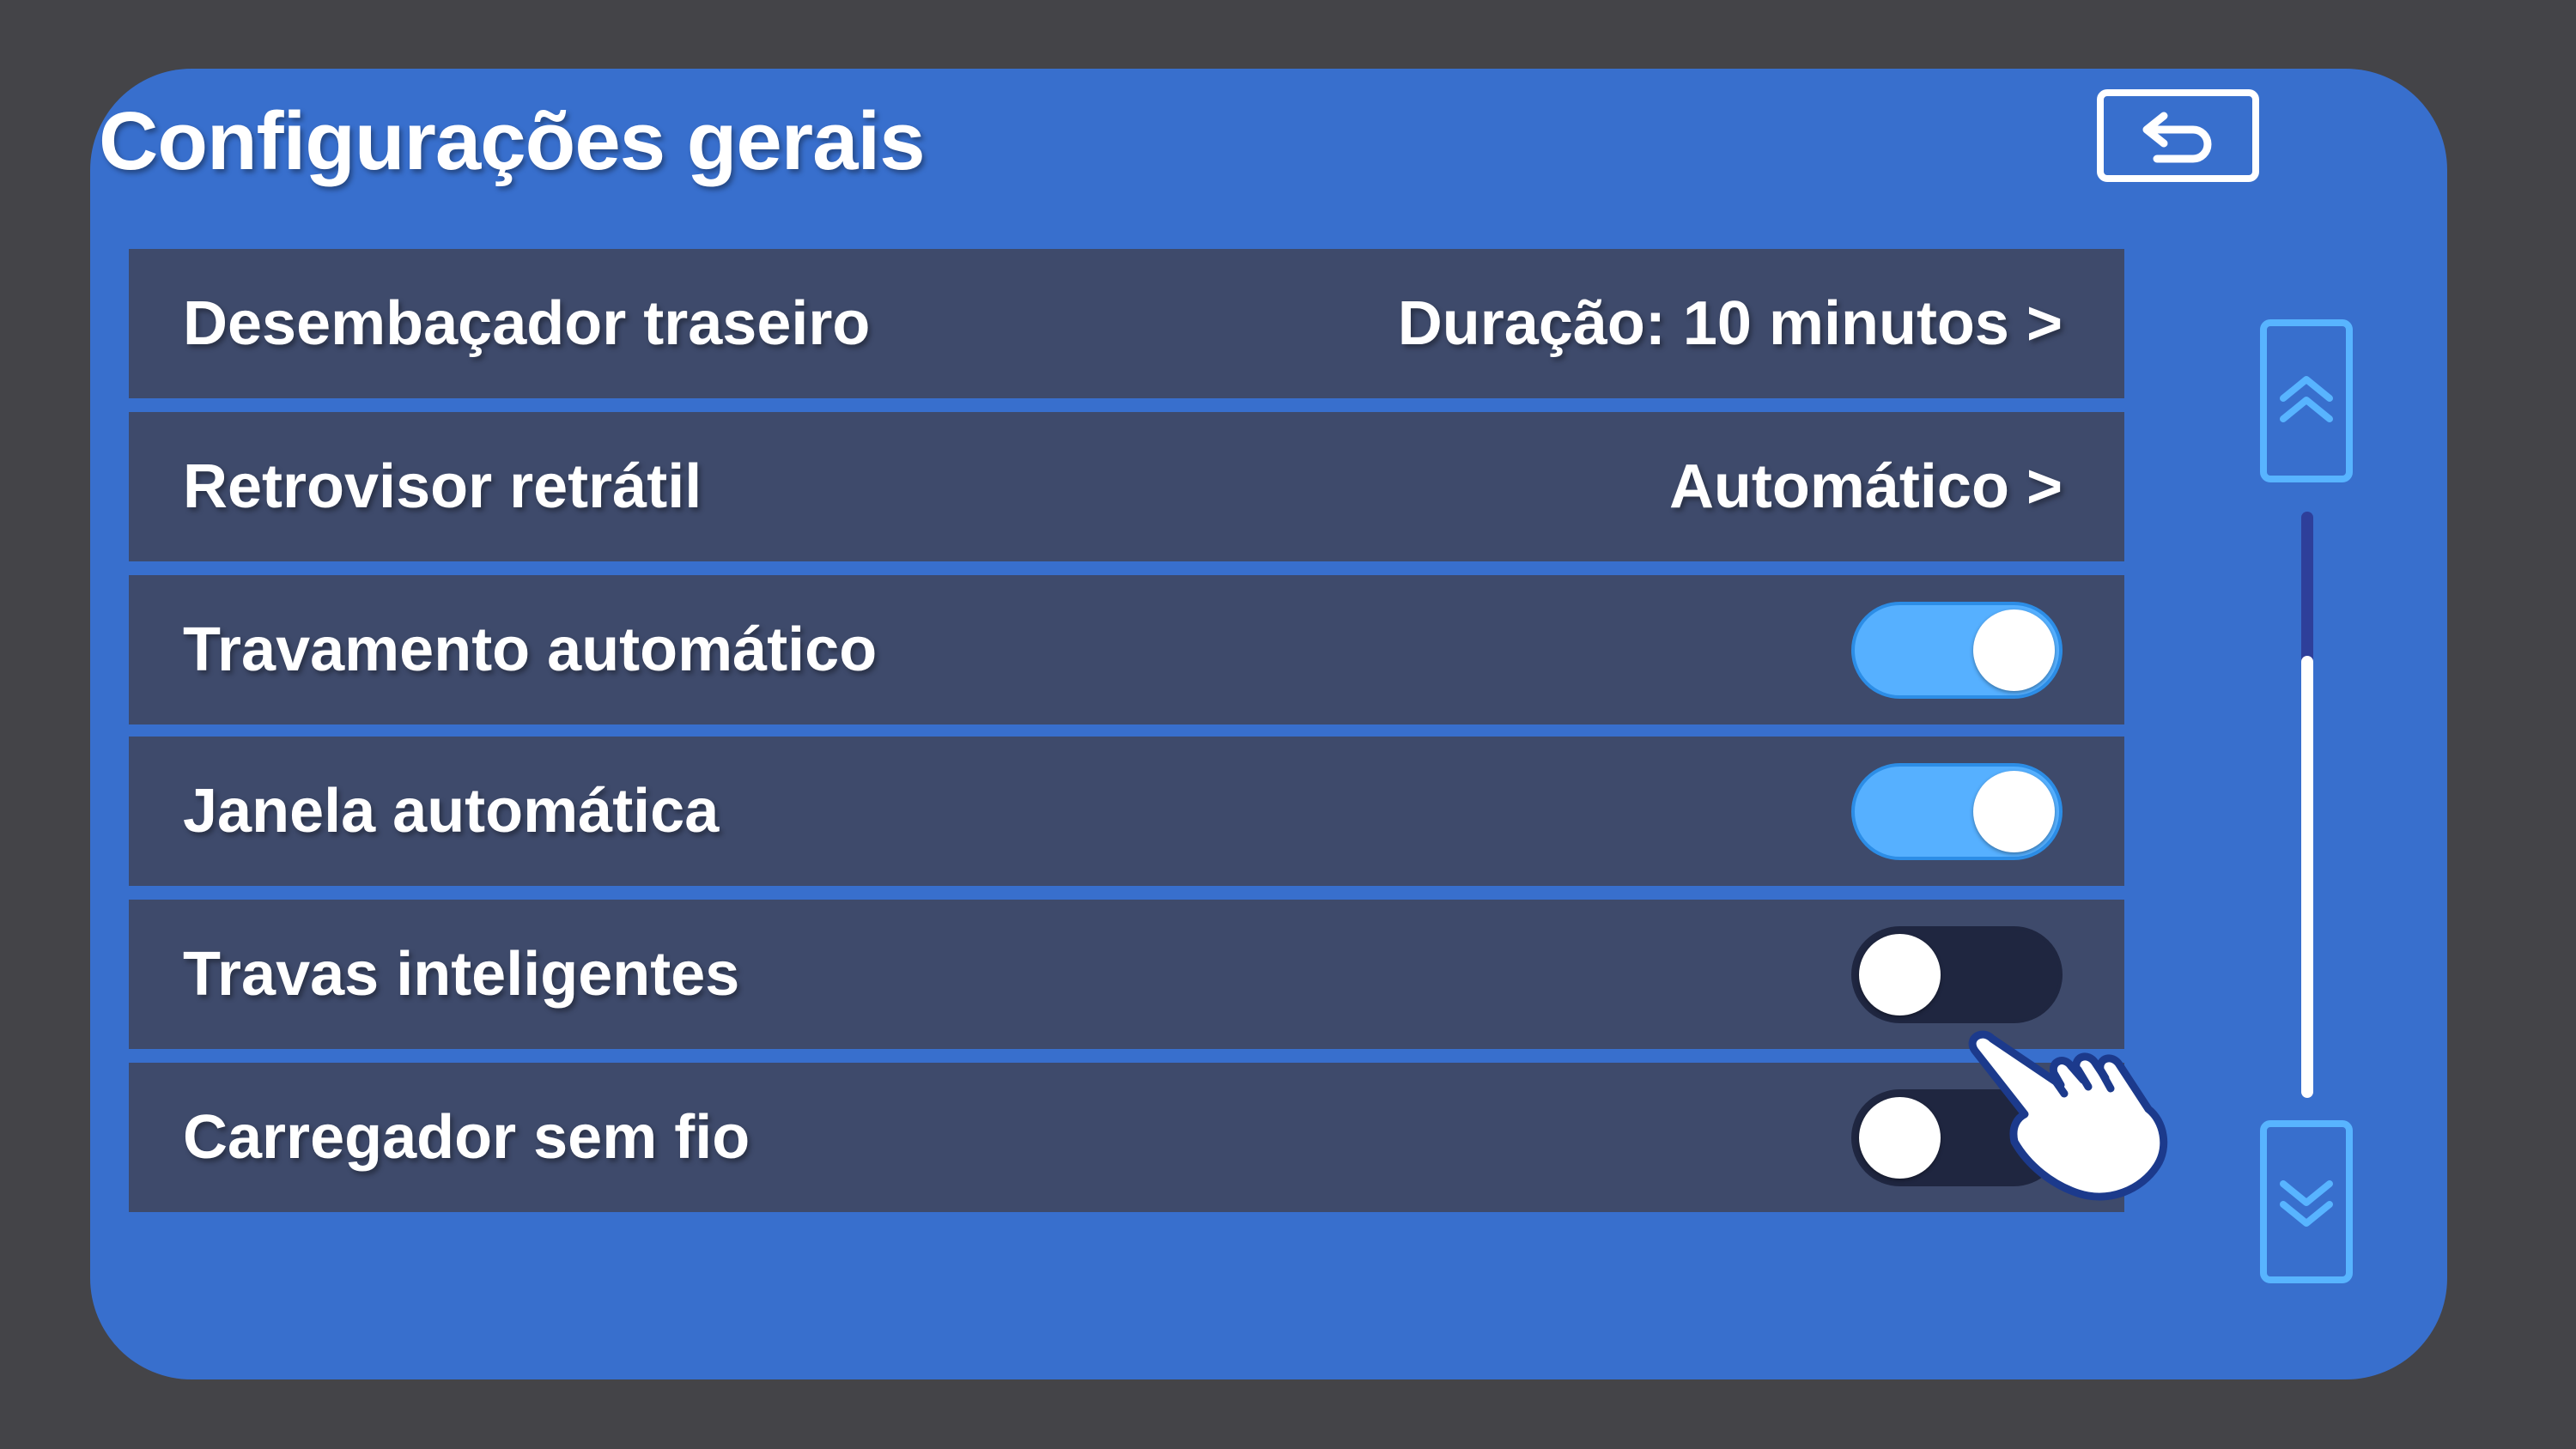  I want to click on setting-row-auto-lock: Travamento automático, so click(1126, 649).